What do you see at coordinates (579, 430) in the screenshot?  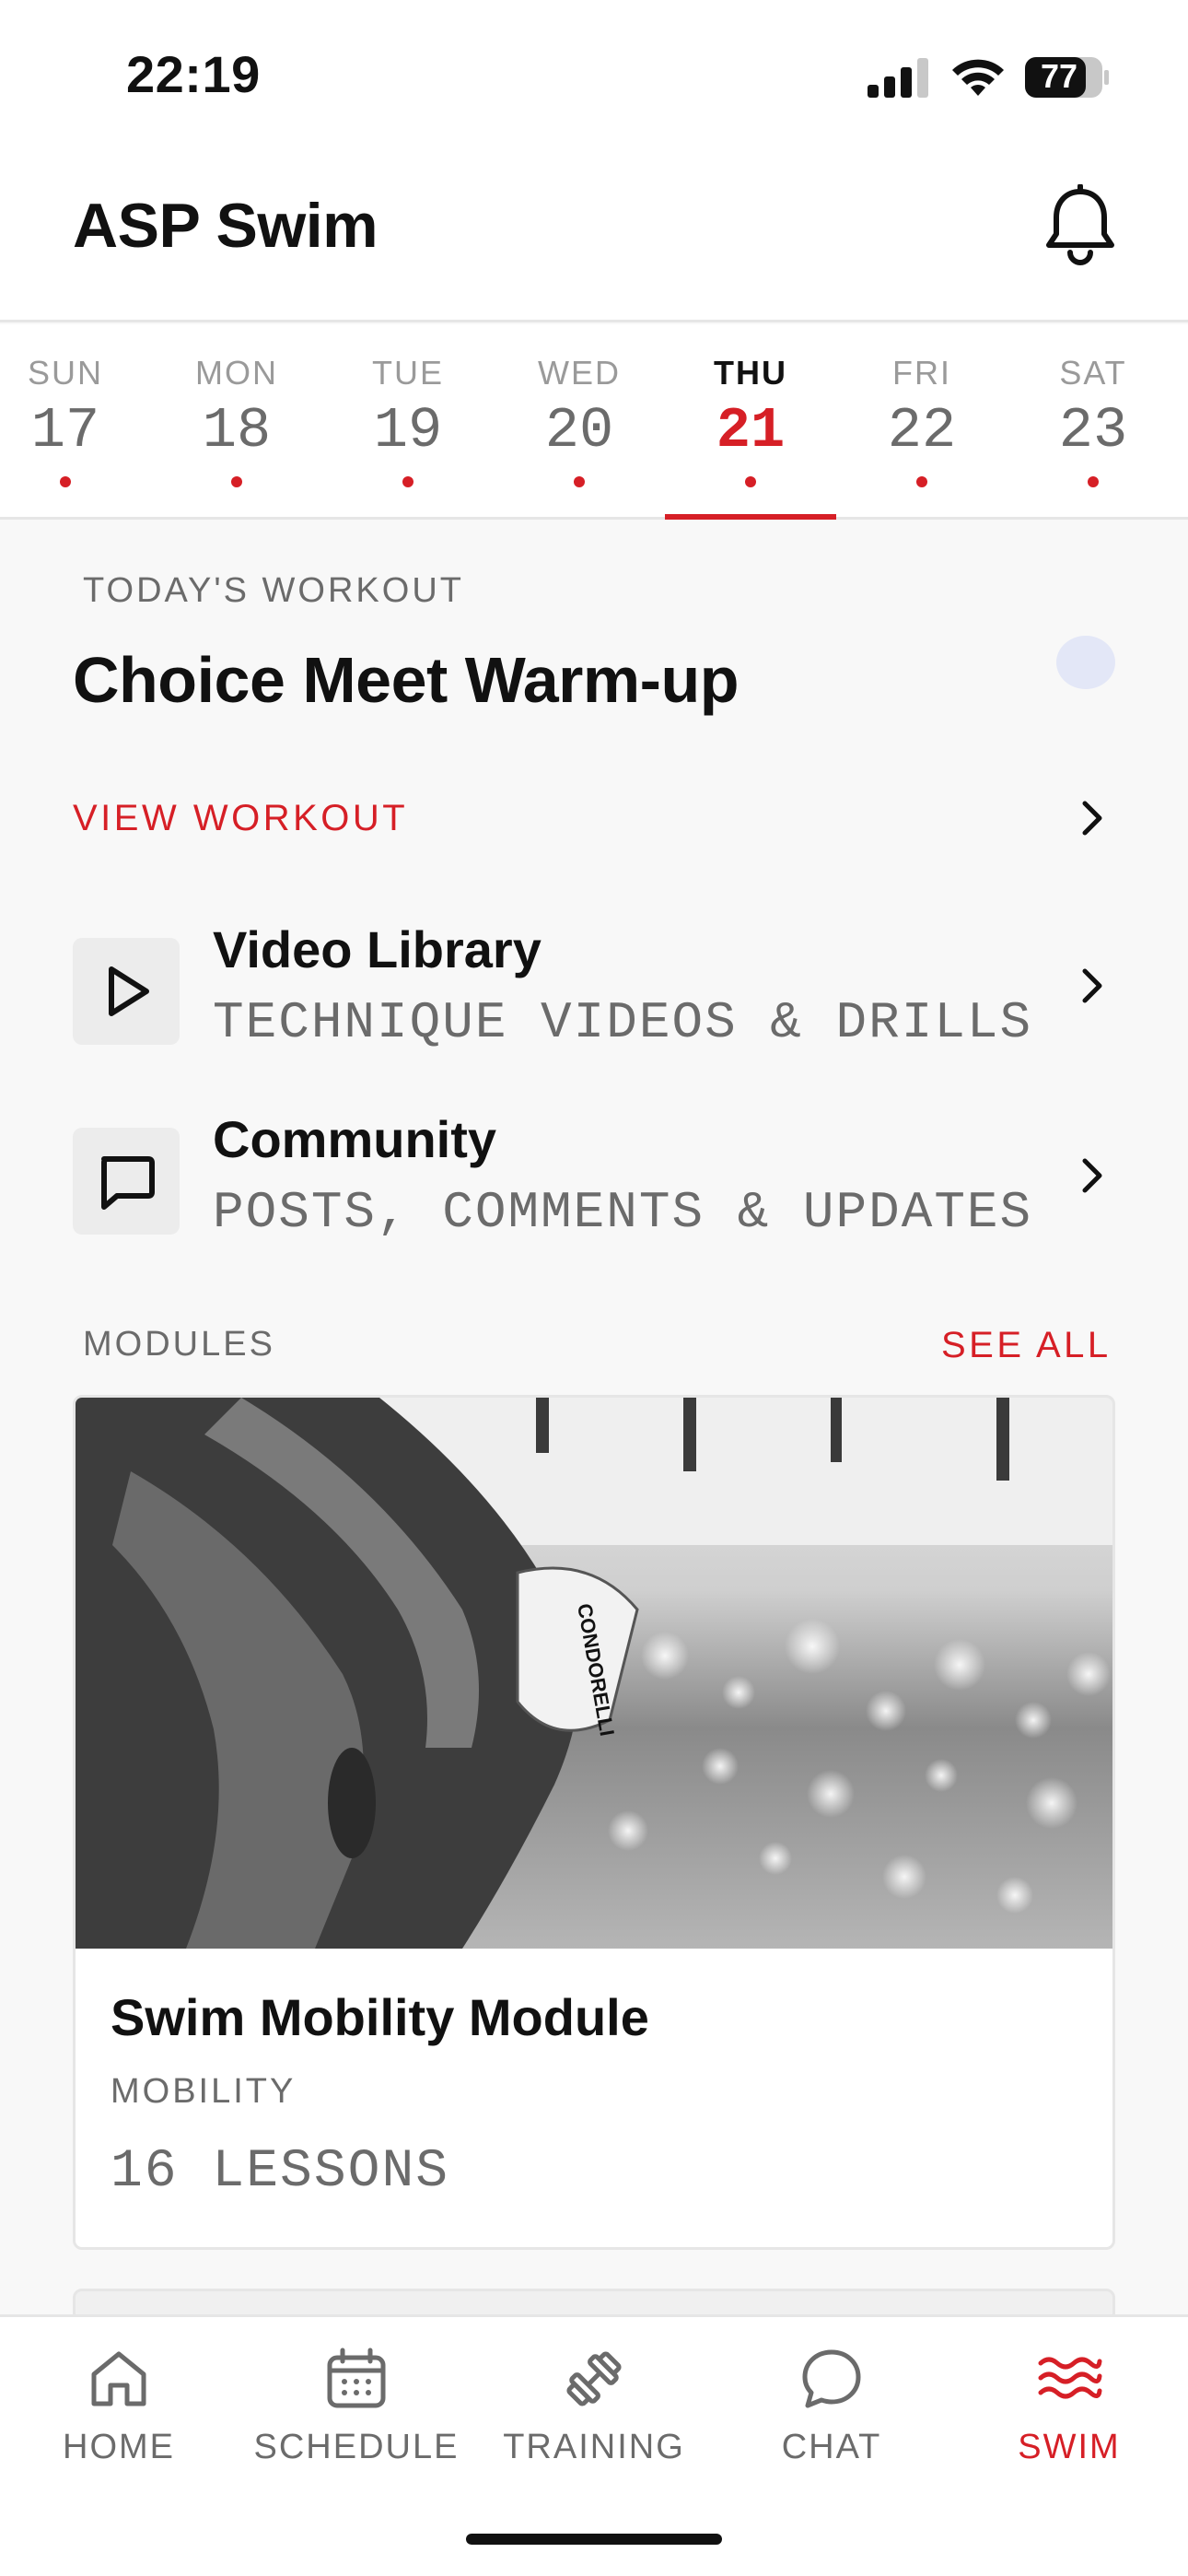 I see `day-number: 20` at bounding box center [579, 430].